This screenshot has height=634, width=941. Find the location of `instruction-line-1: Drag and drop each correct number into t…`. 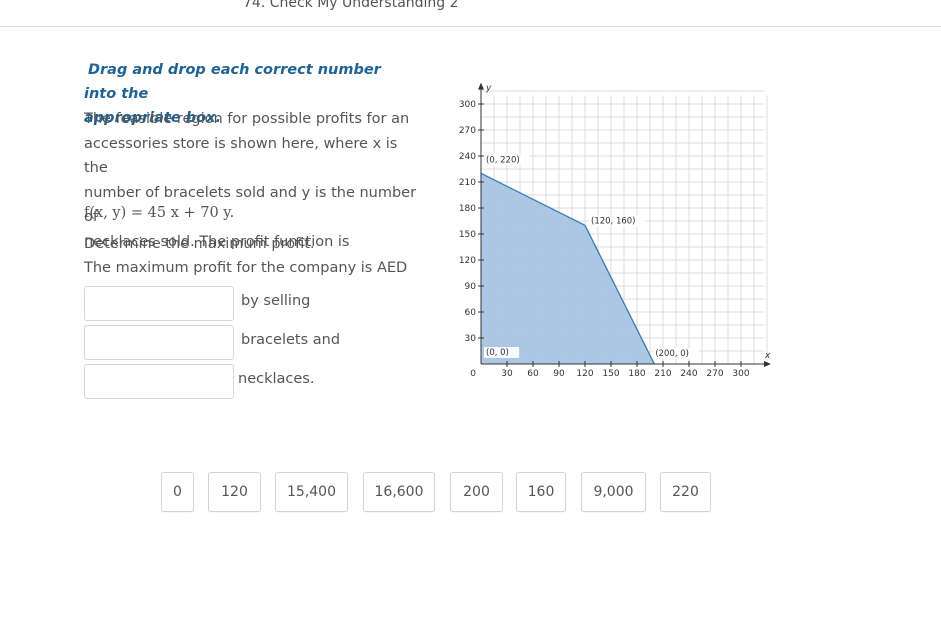

instruction-line-1: Drag and drop each correct number into t… is located at coordinates (232, 82).